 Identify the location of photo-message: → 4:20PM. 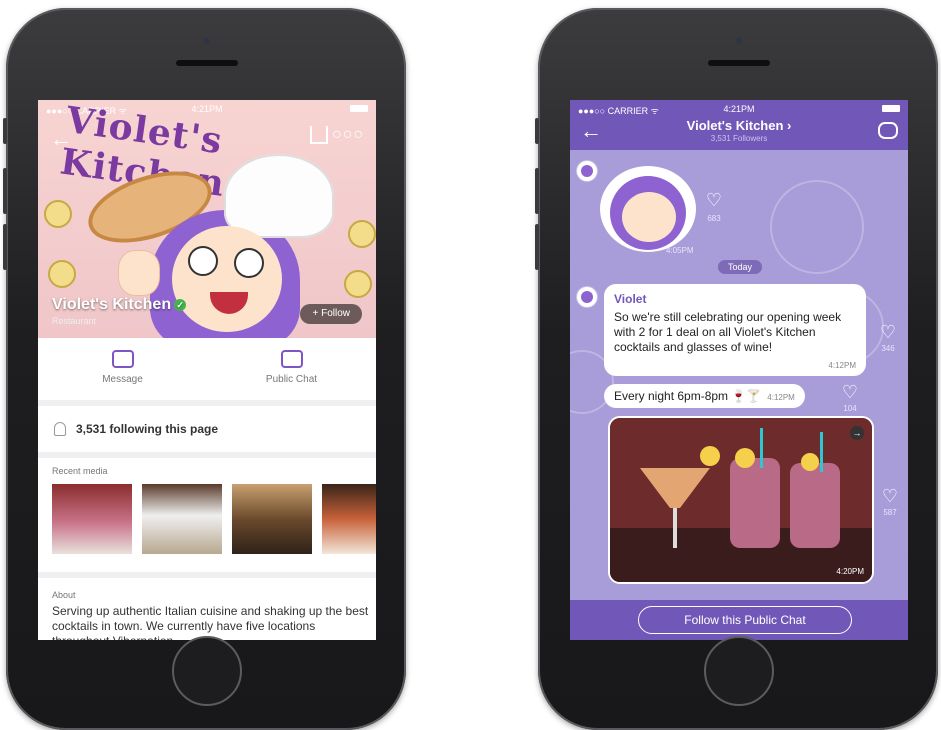
(741, 500).